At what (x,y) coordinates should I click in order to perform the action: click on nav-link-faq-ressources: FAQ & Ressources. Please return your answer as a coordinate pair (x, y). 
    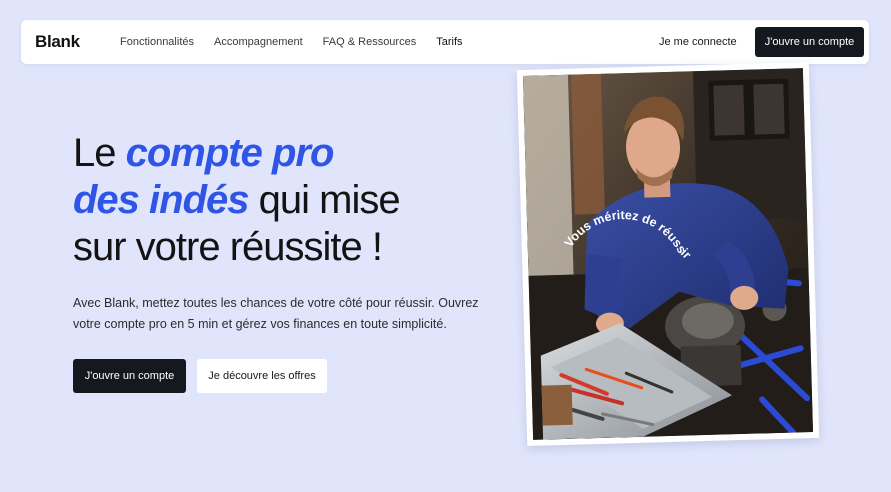
    Looking at the image, I should click on (370, 42).